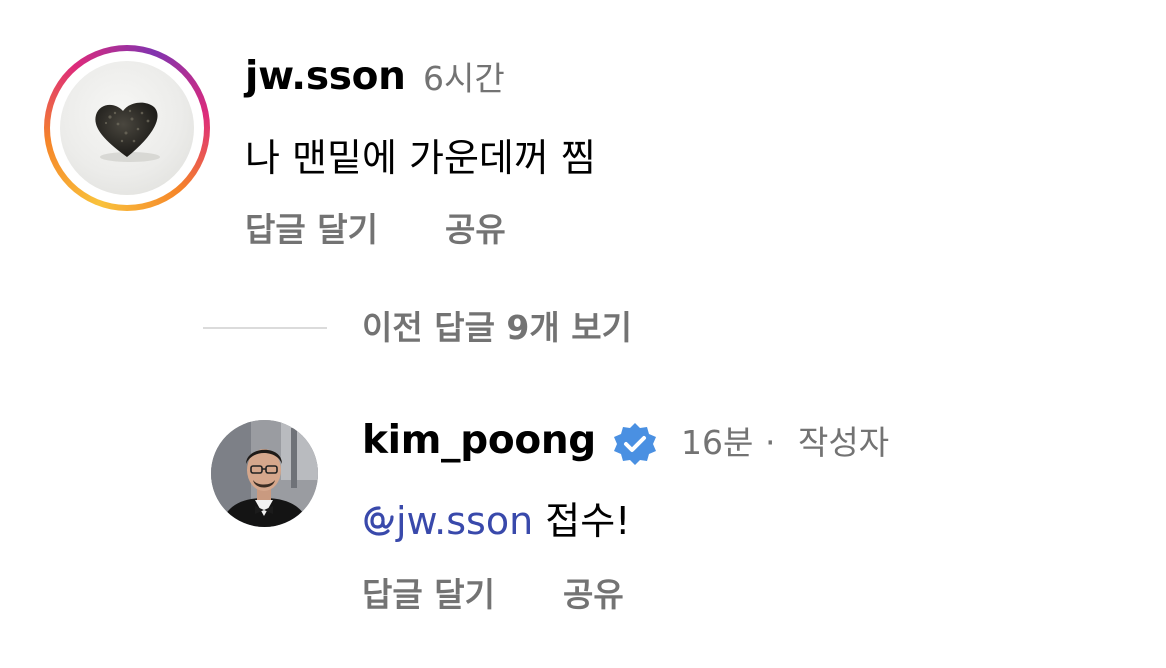  I want to click on author-badge: 작성자, so click(844, 442).